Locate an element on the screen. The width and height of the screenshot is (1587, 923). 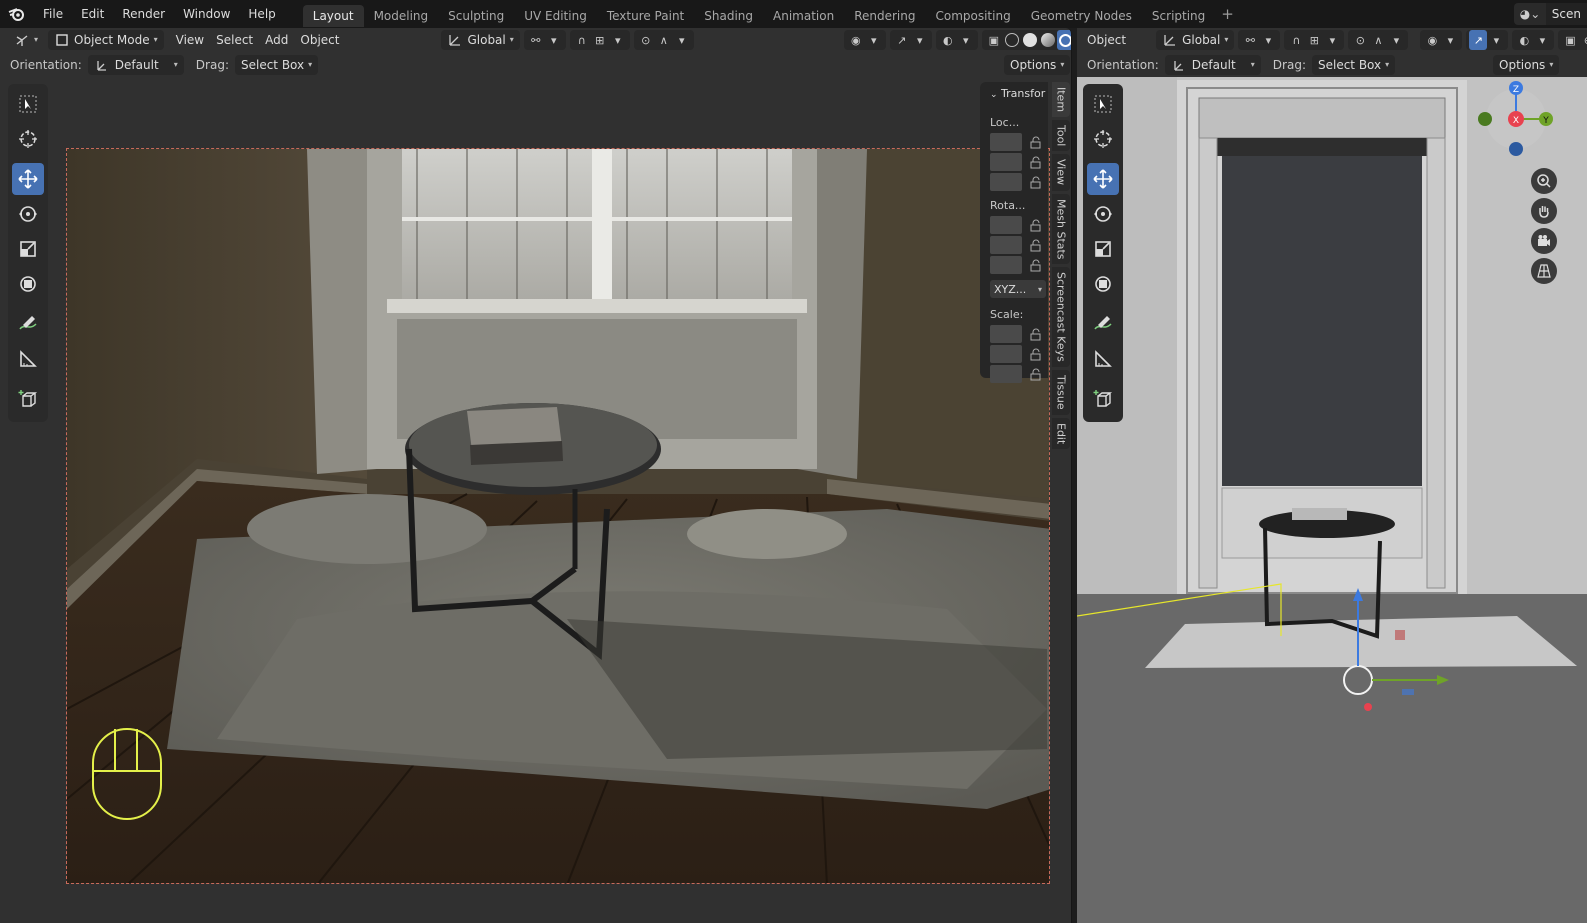
menu-add: Add is located at coordinates (276, 40).